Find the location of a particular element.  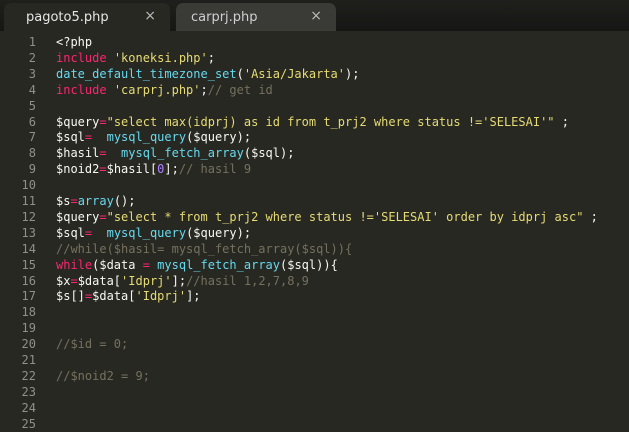

code-token: ($sql); is located at coordinates (269, 153).